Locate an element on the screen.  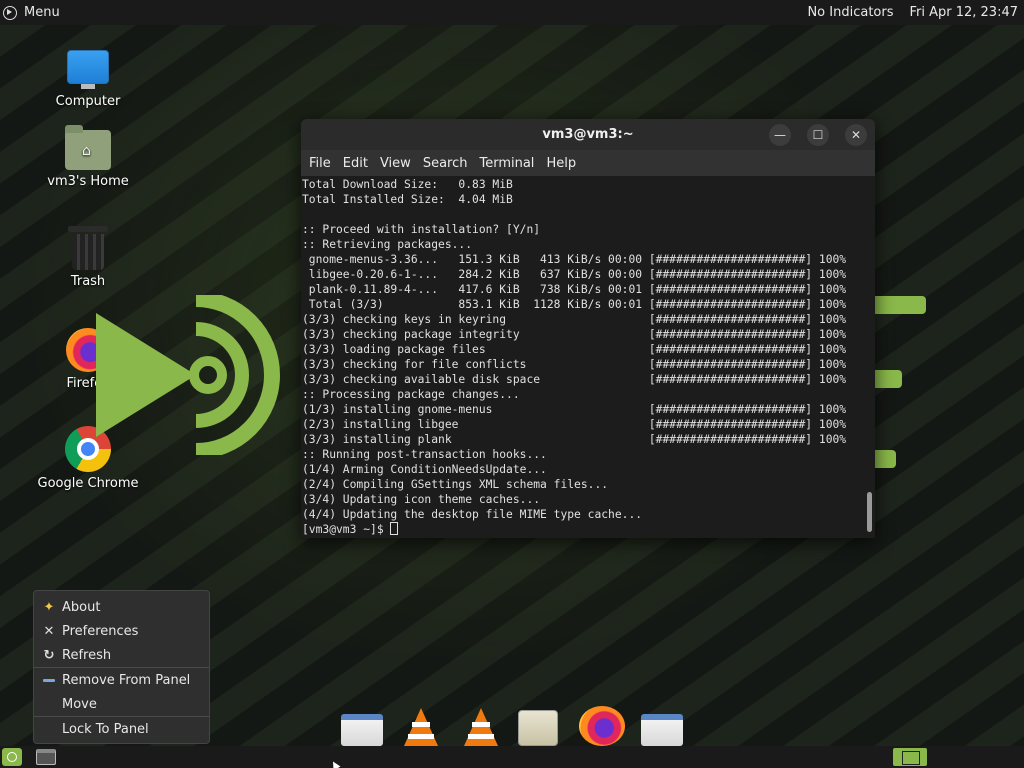
menu-item-label: Refresh is located at coordinates (87, 655).